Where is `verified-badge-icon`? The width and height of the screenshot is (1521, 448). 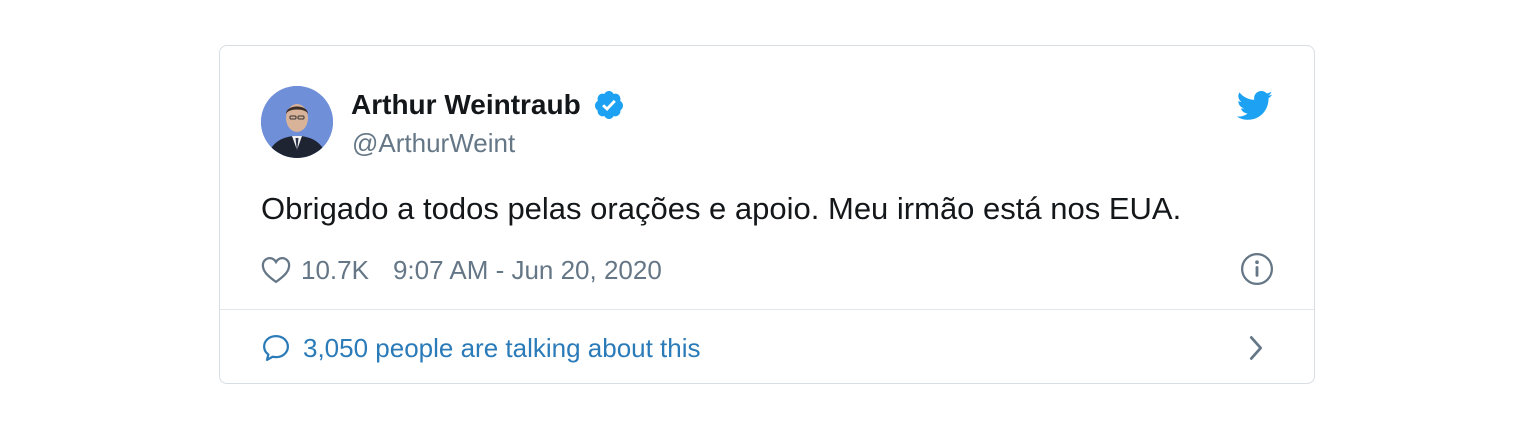 verified-badge-icon is located at coordinates (609, 105).